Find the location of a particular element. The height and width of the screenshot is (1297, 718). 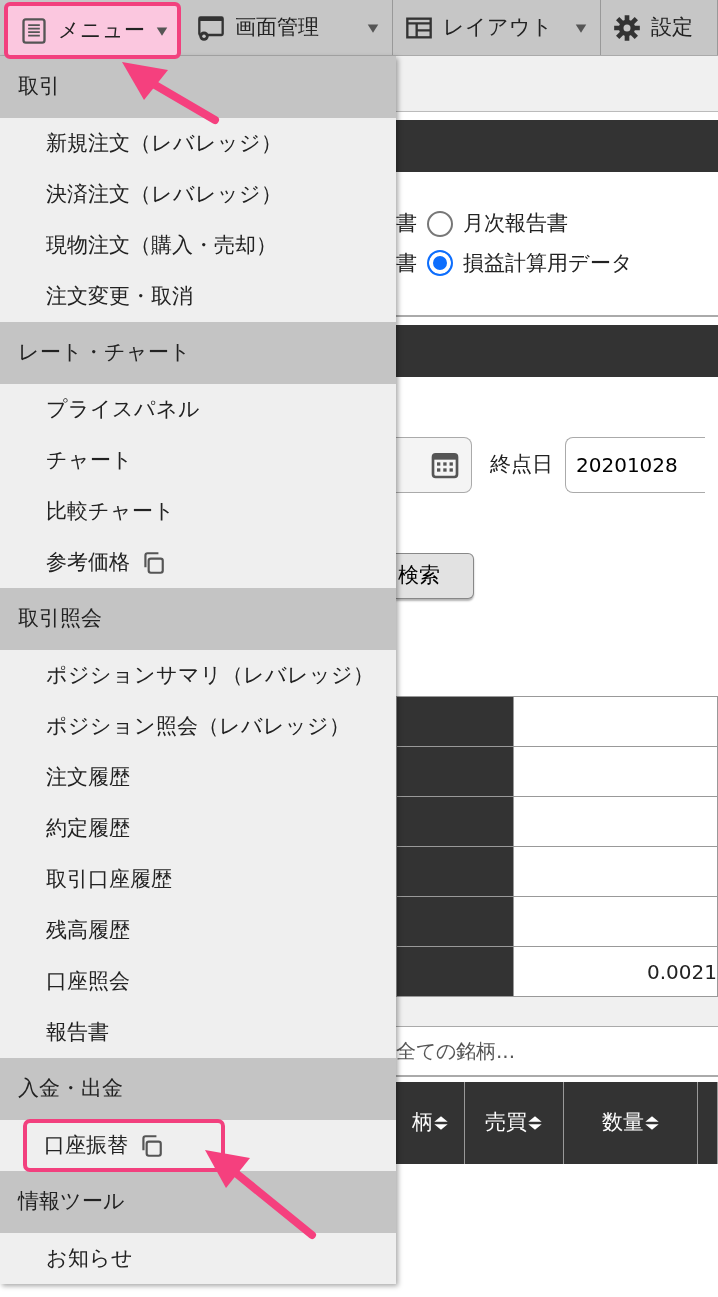

menu-item: 注文履歴 is located at coordinates (198, 777).